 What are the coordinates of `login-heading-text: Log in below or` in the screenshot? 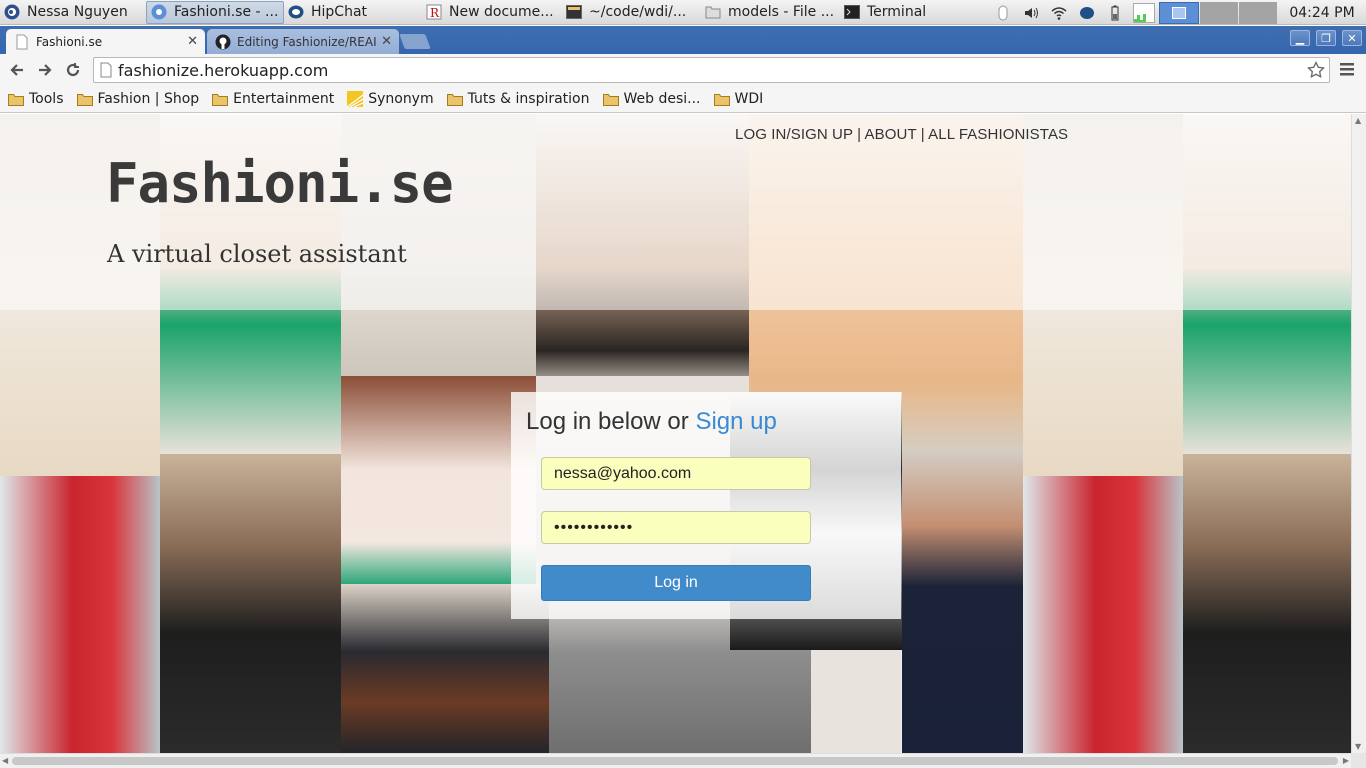 It's located at (611, 421).